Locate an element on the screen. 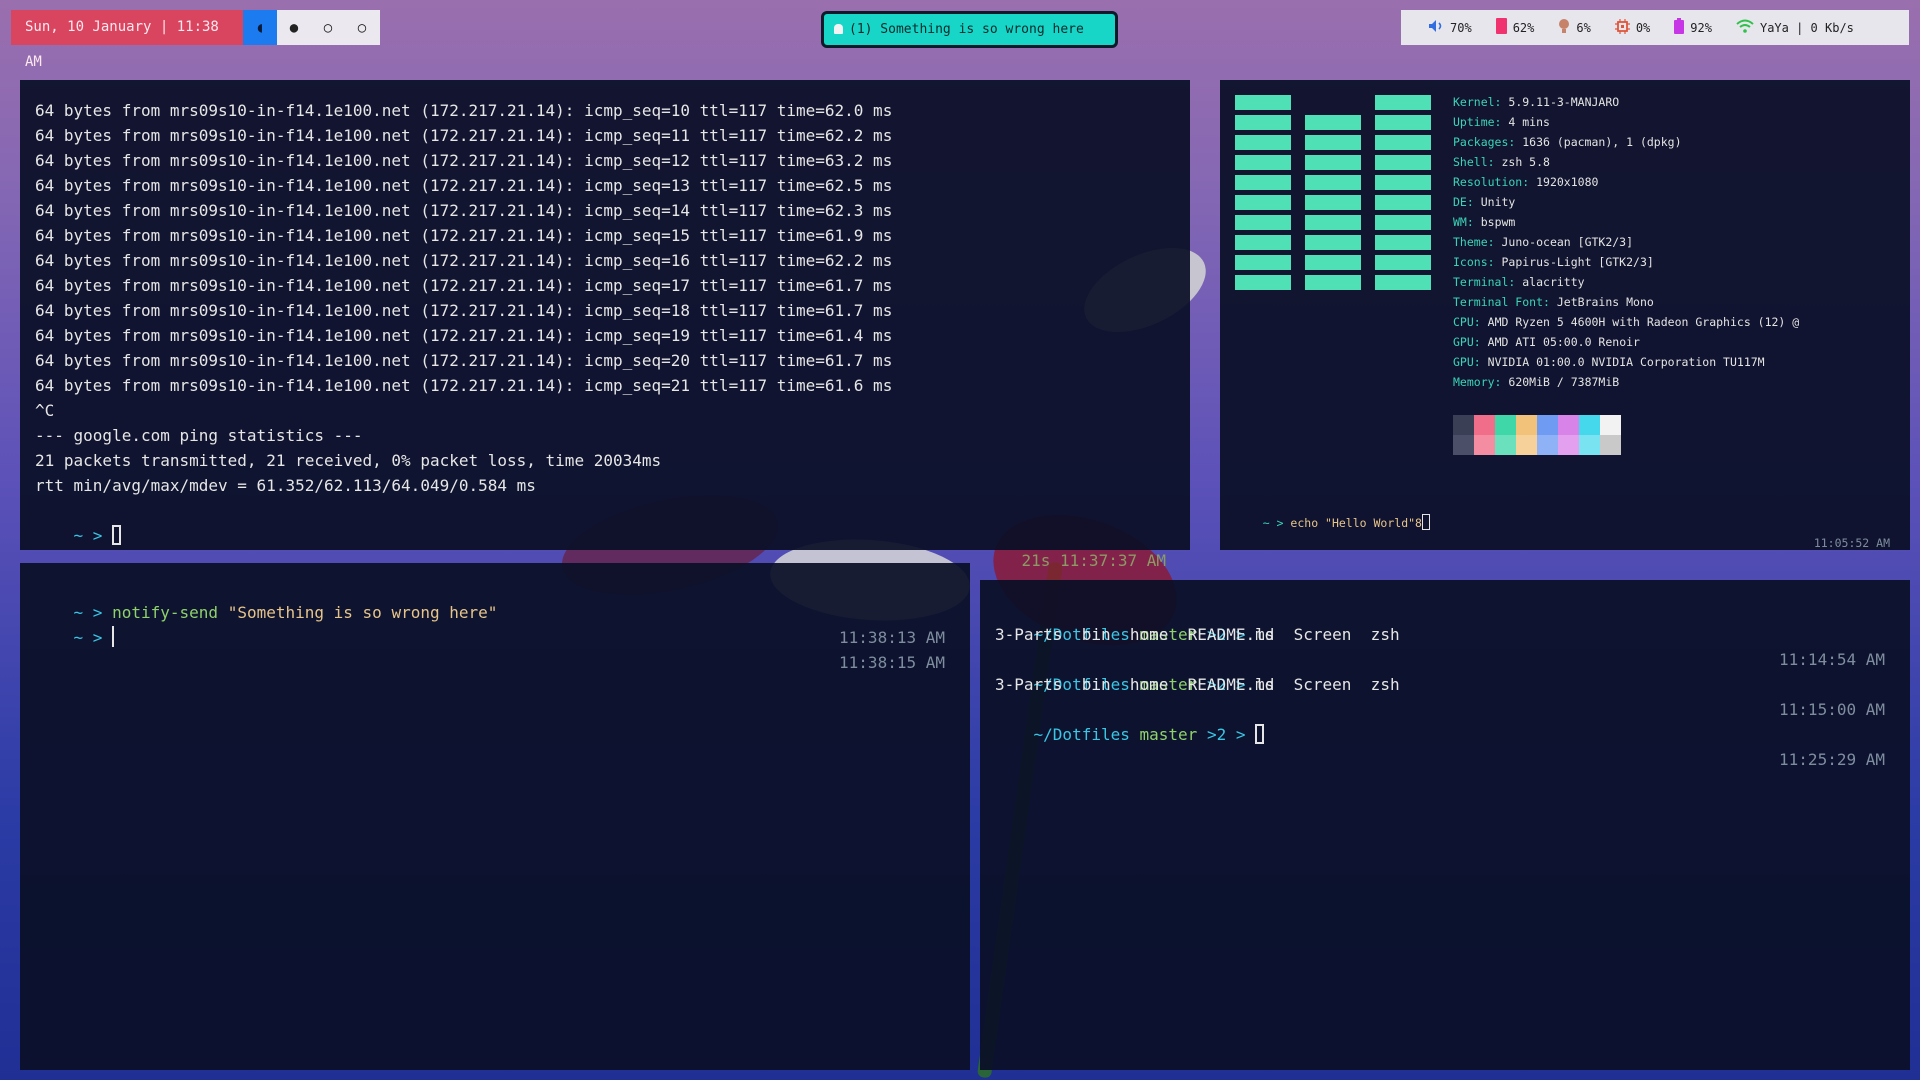 The width and height of the screenshot is (1920, 1080). network-value: YaYa | 0 Kb/s is located at coordinates (1806, 27).